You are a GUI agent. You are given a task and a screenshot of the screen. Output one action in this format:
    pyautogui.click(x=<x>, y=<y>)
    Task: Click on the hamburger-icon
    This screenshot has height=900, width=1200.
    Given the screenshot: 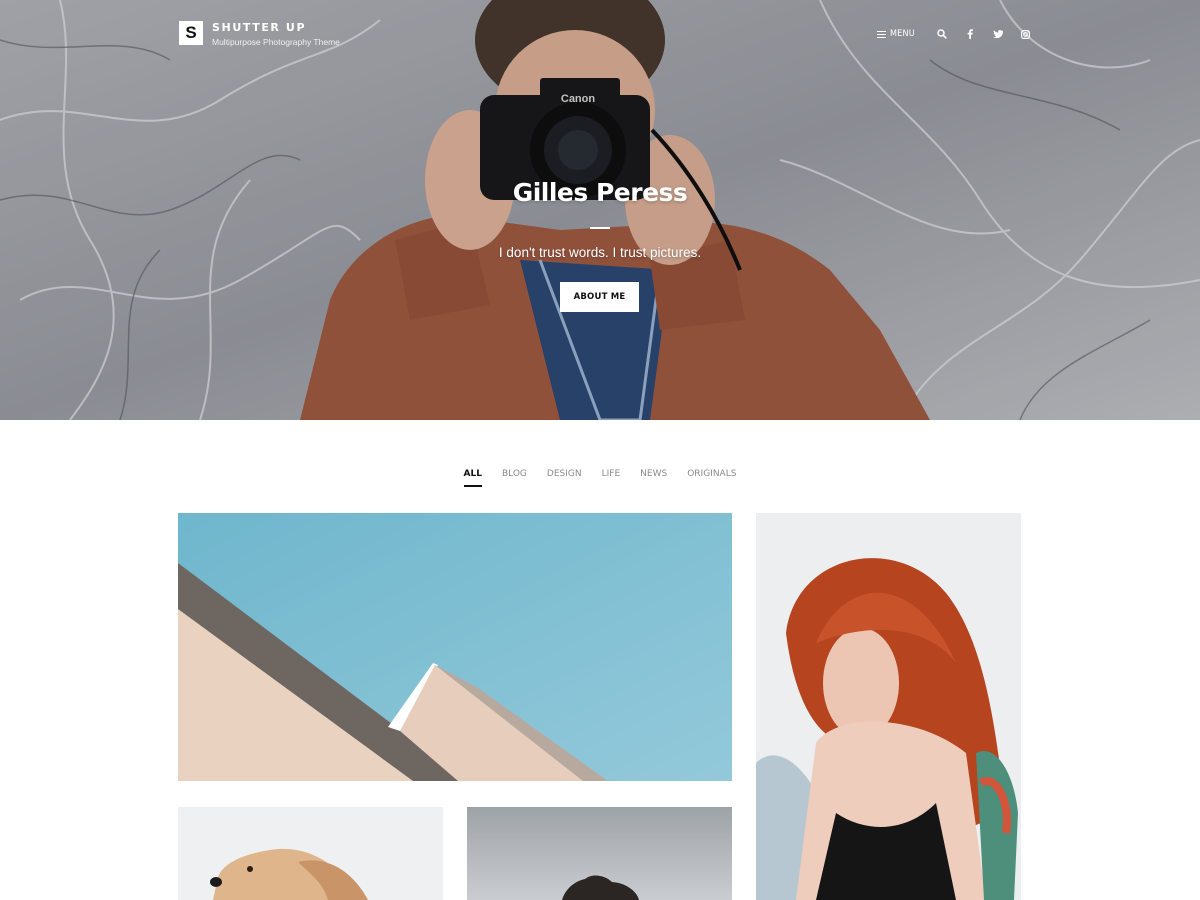 What is the action you would take?
    pyautogui.click(x=881, y=34)
    